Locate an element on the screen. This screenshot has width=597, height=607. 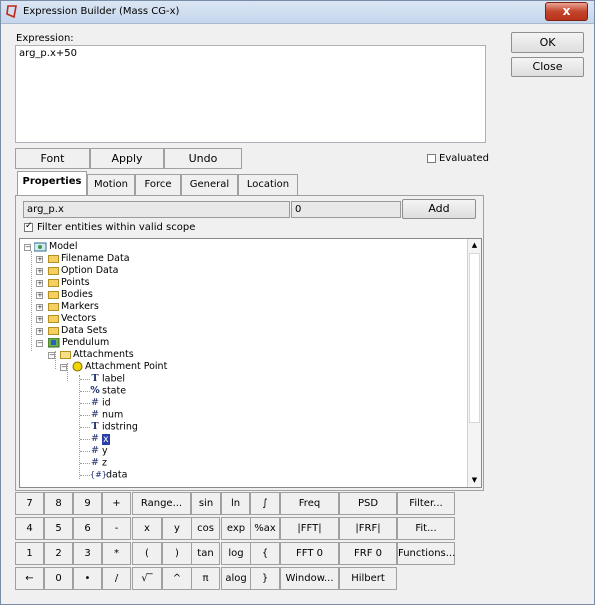
key-multiply: * is located at coordinates (116, 553).